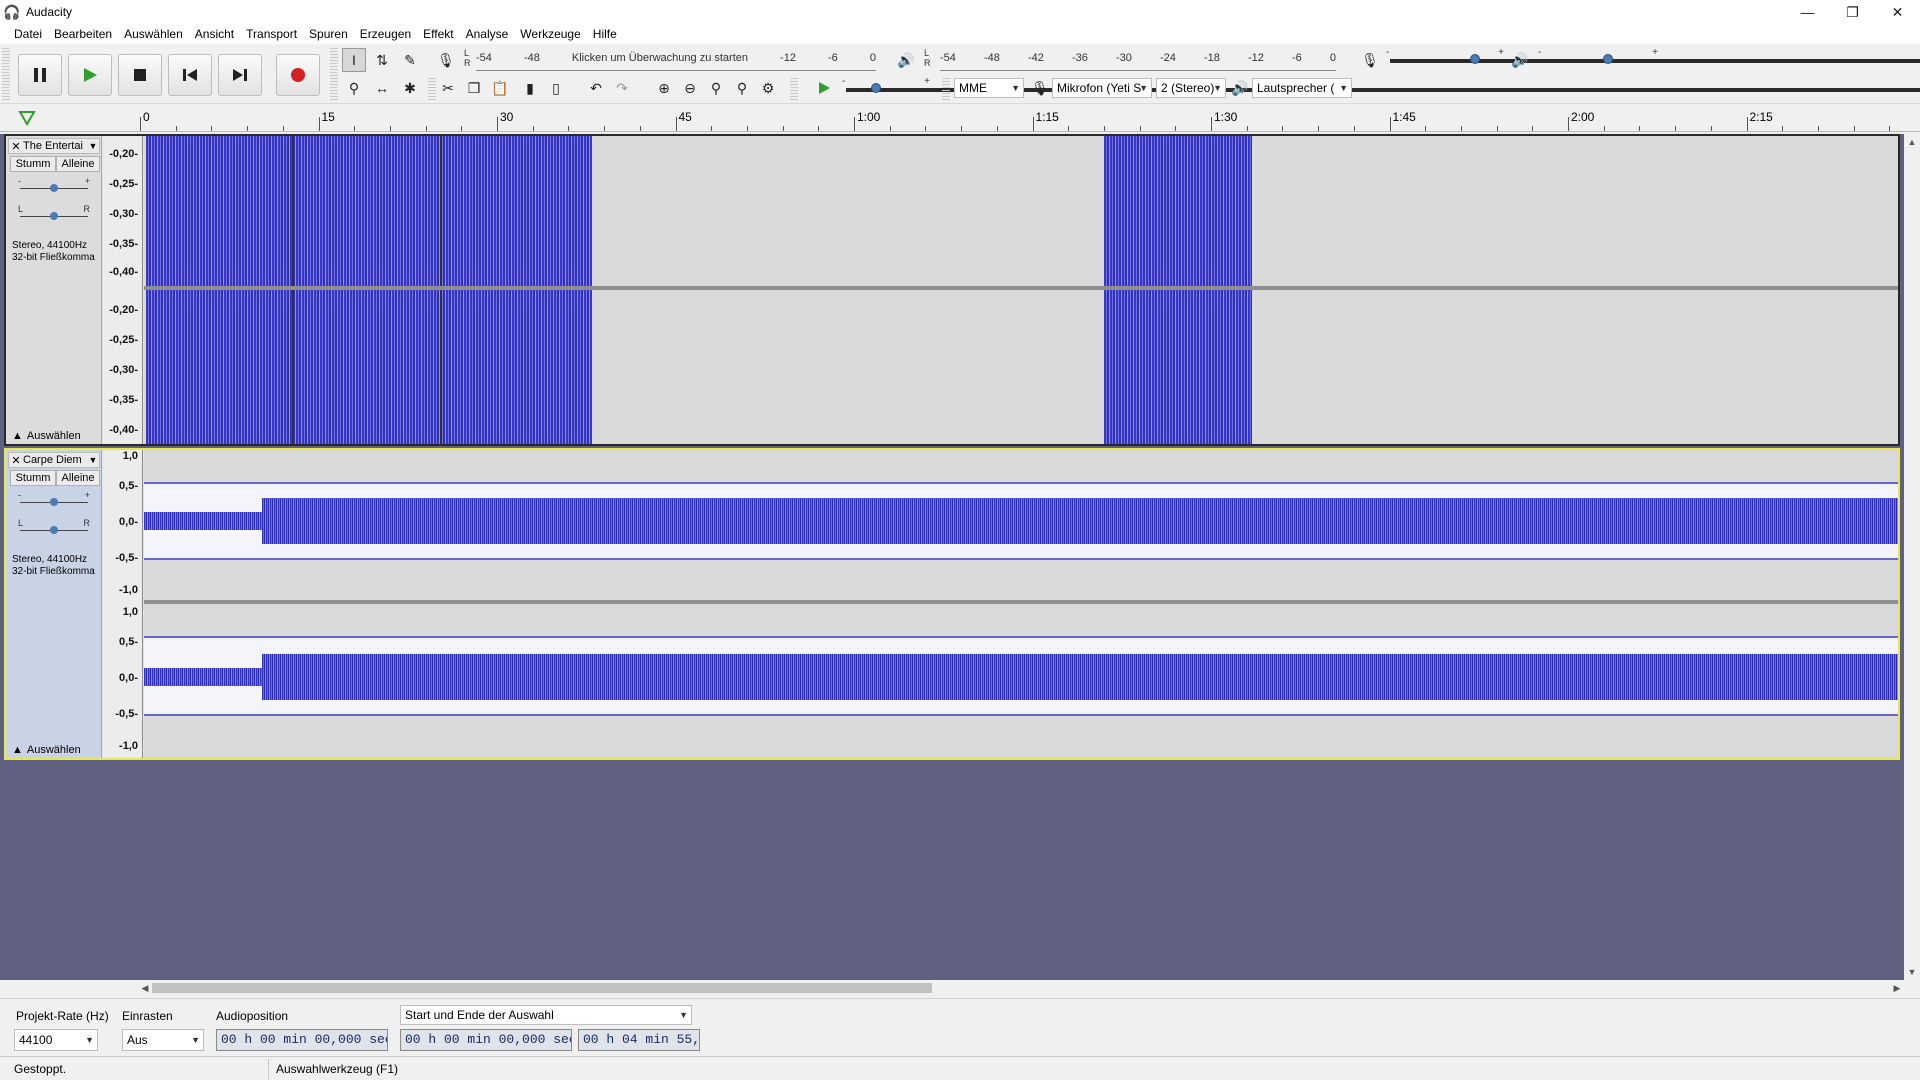 This screenshot has height=1080, width=1920. Describe the element at coordinates (54, 528) in the screenshot. I see `pan-slider: LR` at that location.